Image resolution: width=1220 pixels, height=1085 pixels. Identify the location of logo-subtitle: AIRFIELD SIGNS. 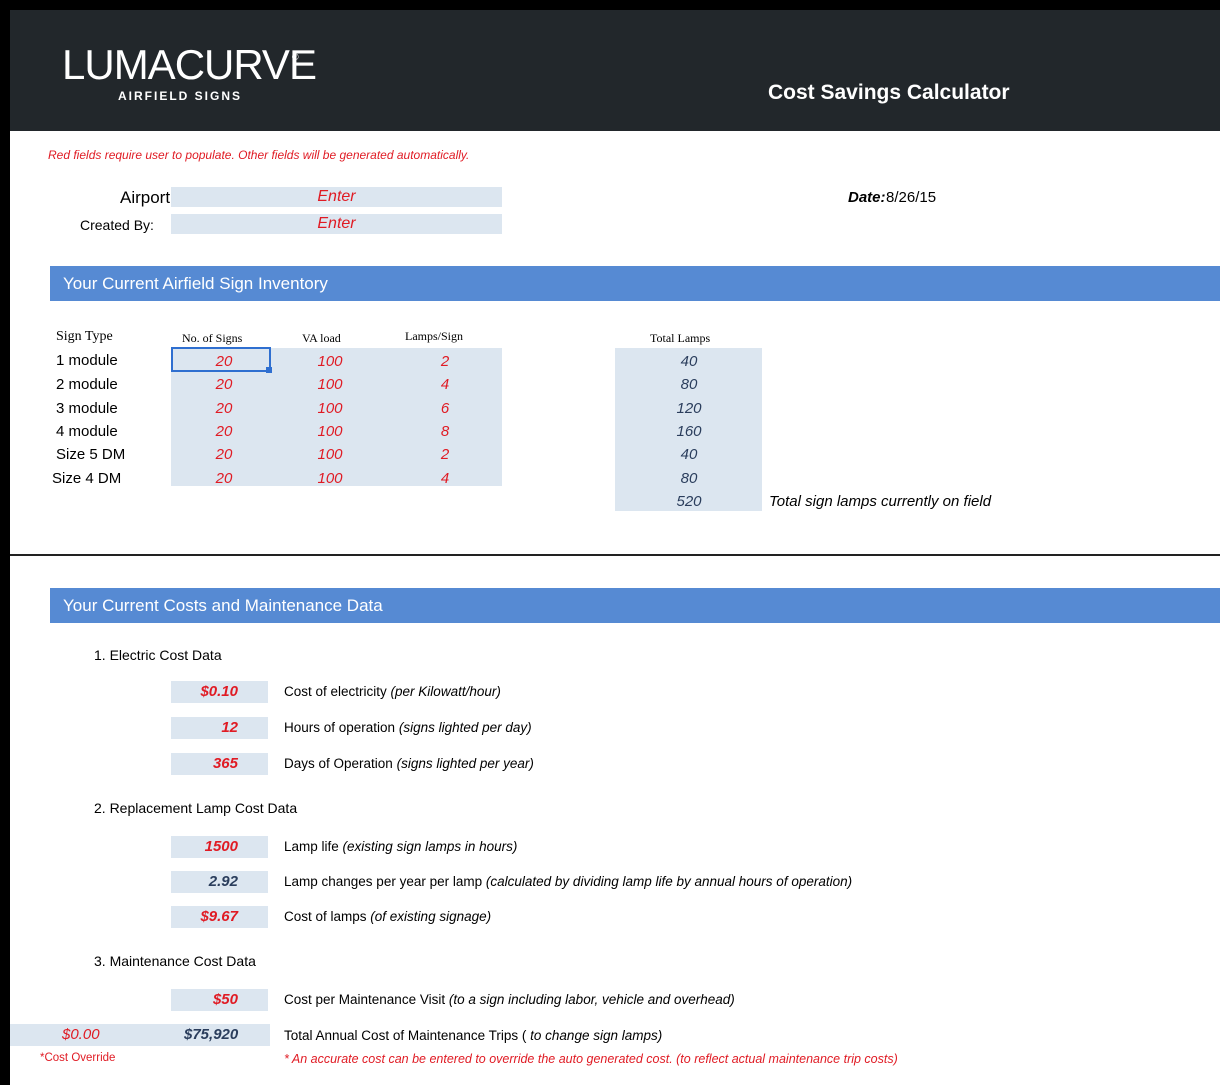
(180, 96).